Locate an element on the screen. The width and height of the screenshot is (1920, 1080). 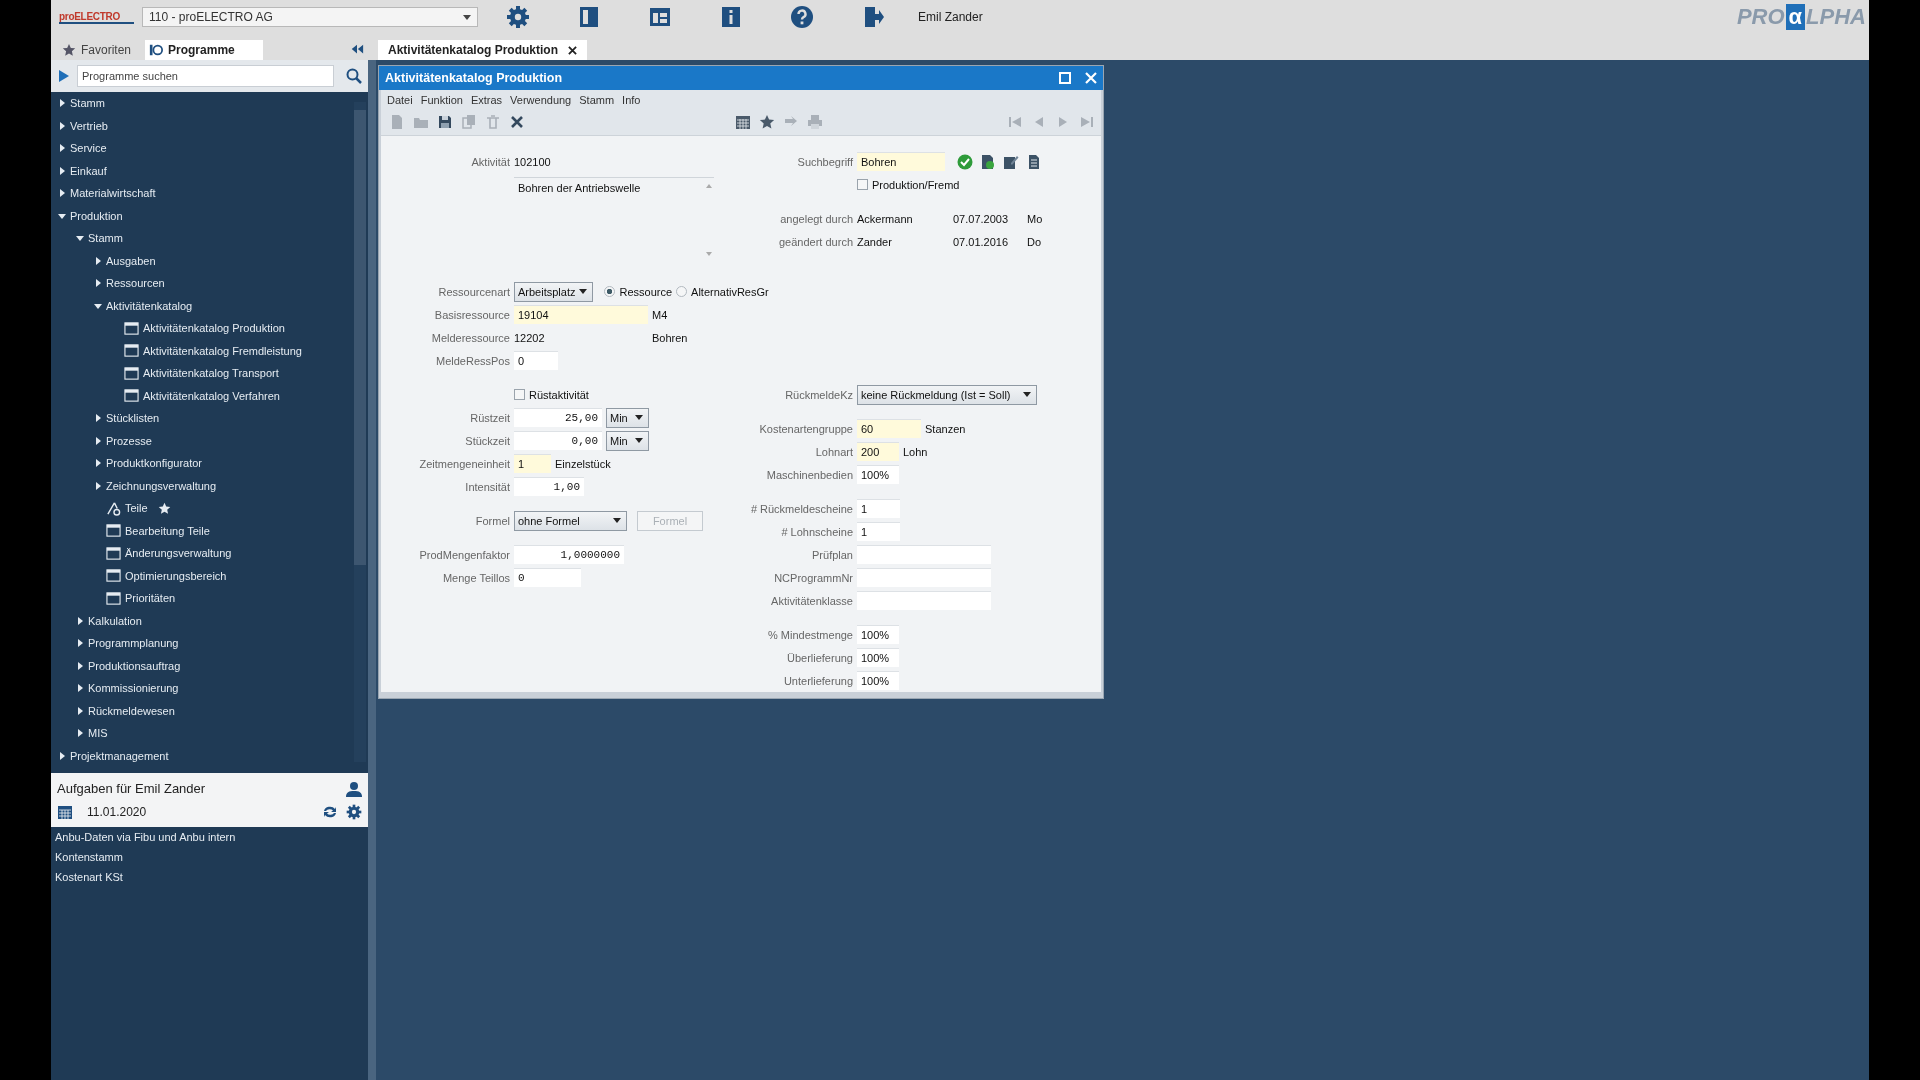
check-circle-icon is located at coordinates (965, 161).